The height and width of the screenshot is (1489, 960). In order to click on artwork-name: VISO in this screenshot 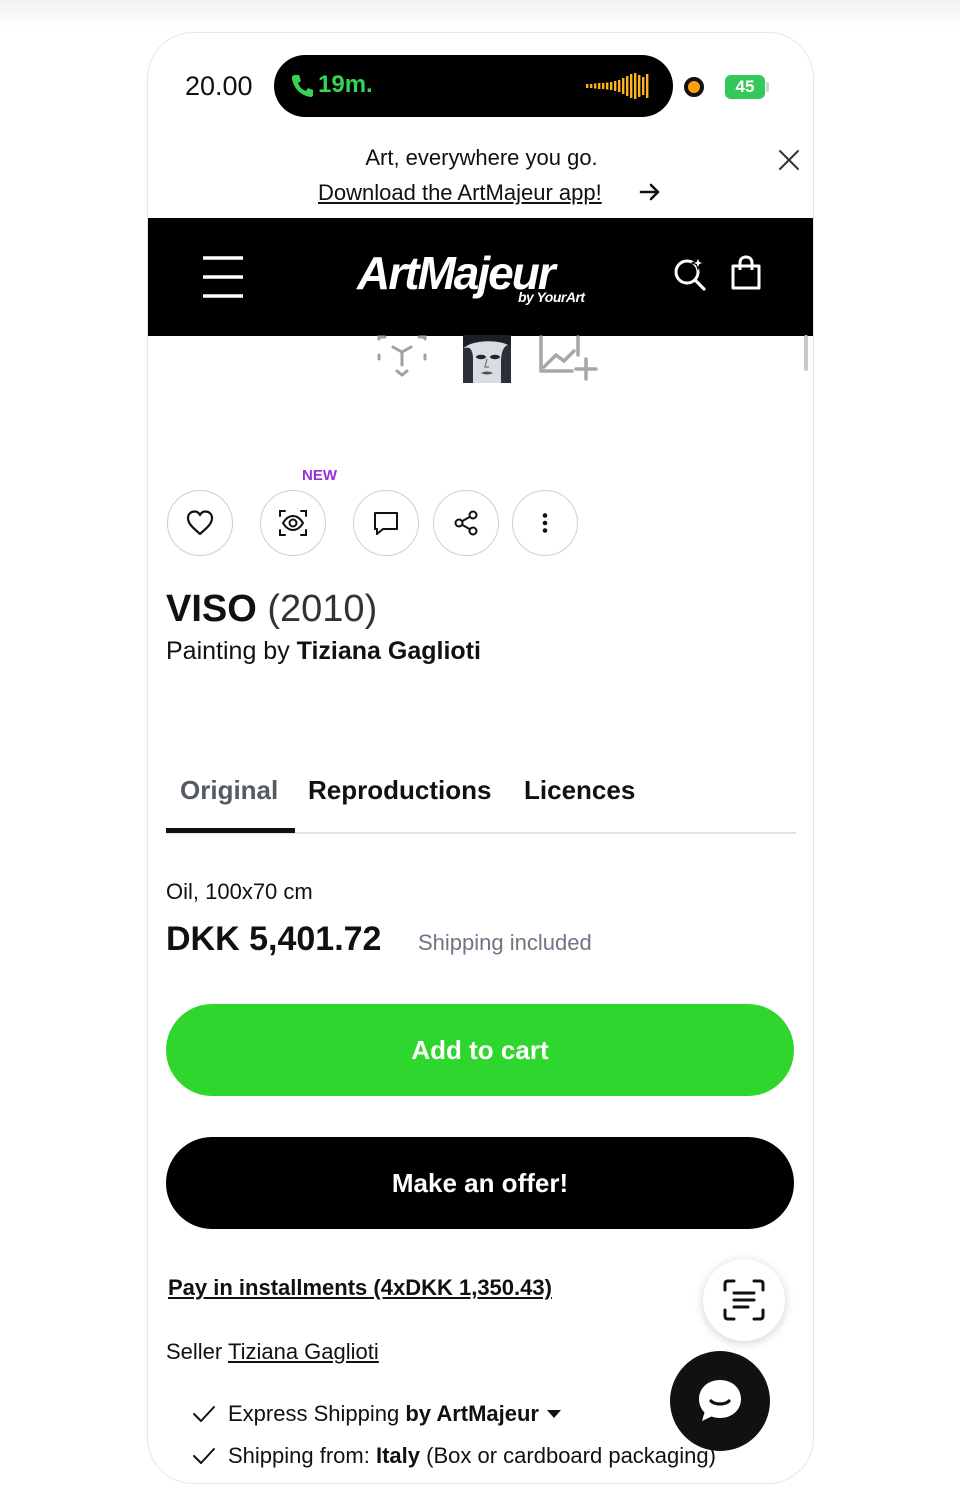, I will do `click(211, 609)`.